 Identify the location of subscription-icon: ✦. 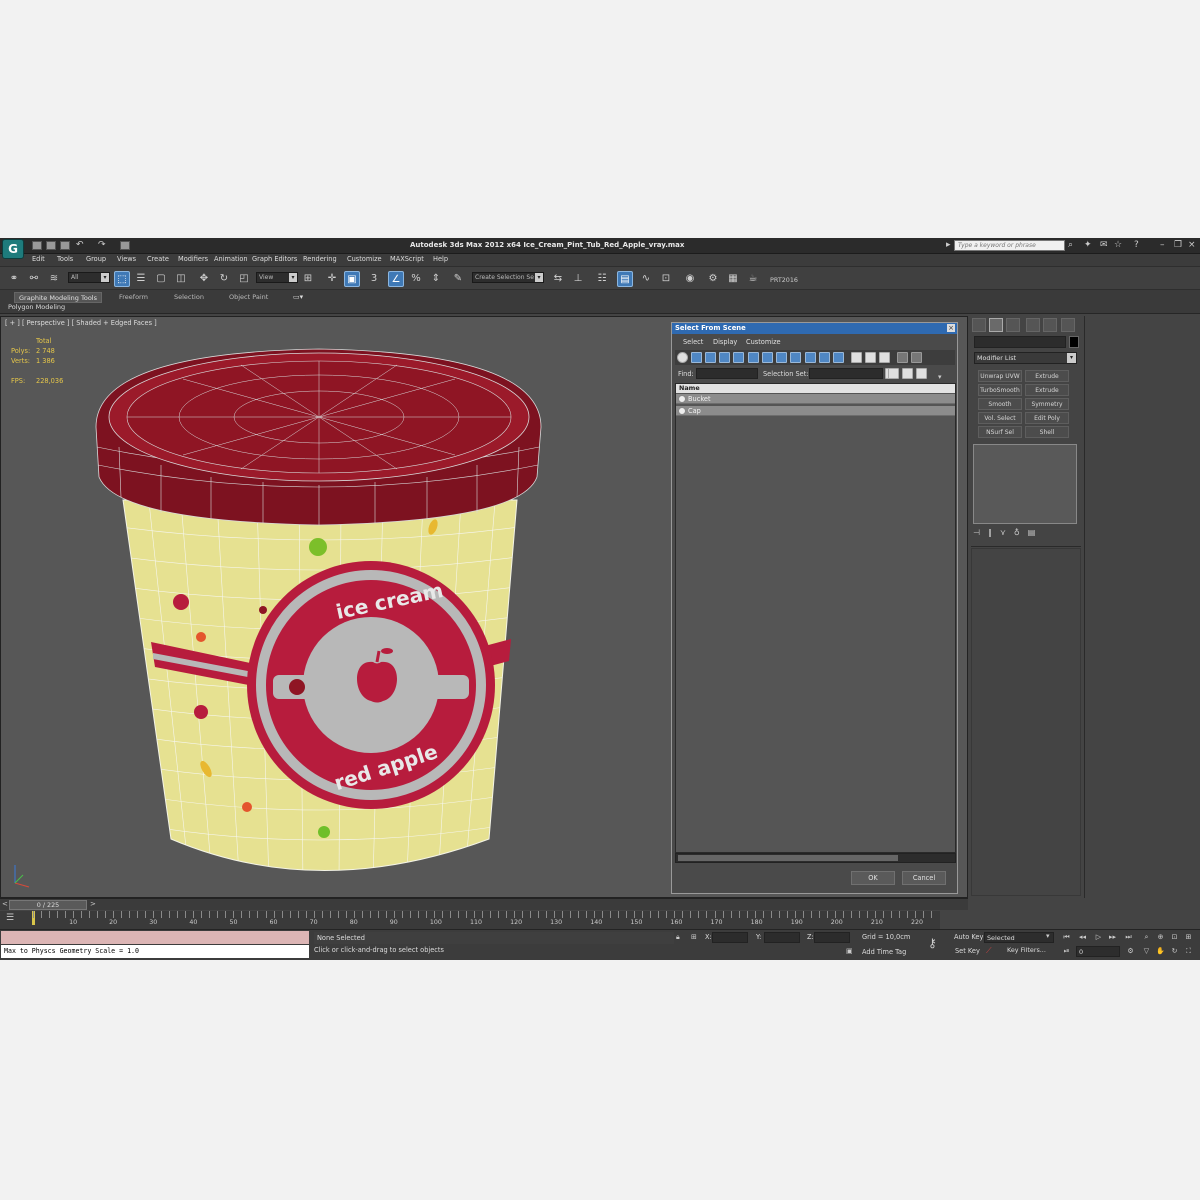
(1088, 245).